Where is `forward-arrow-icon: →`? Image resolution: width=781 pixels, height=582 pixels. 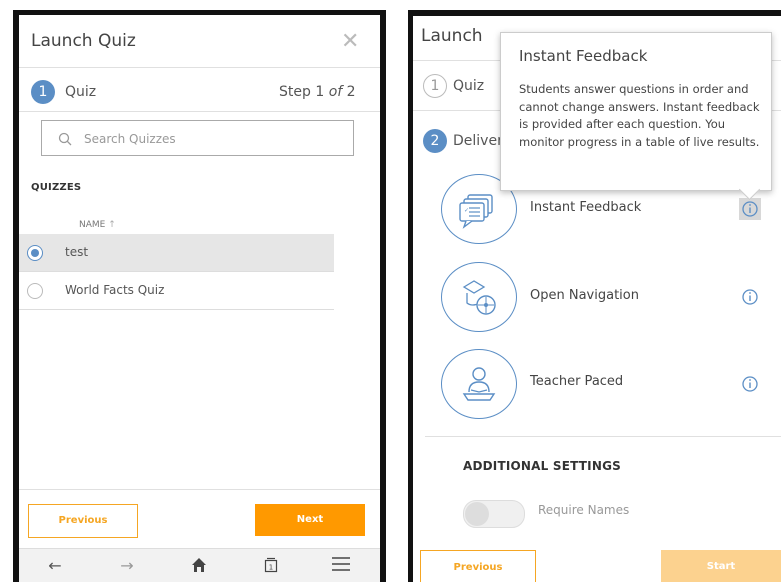
forward-arrow-icon: → is located at coordinates (127, 566).